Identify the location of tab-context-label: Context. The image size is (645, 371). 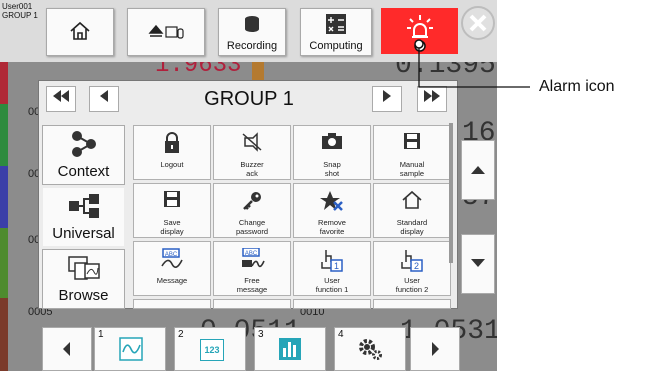
(83, 171).